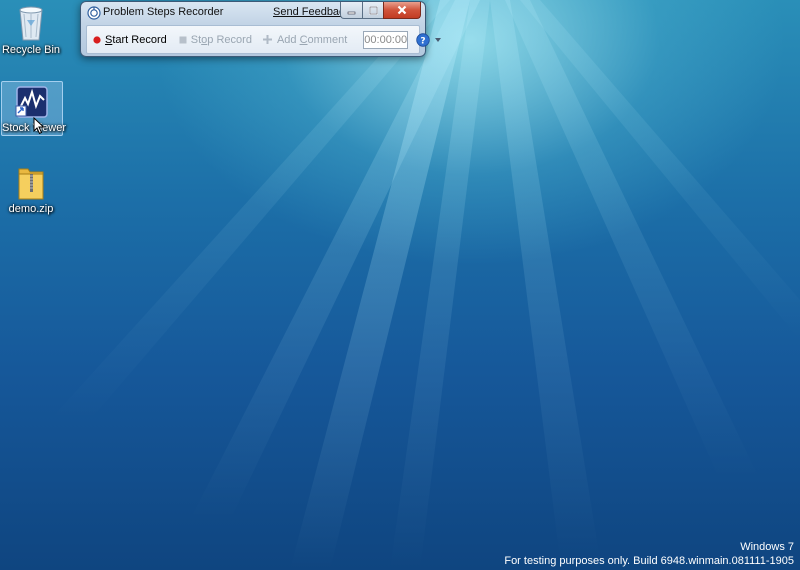 This screenshot has width=800, height=570. What do you see at coordinates (267, 39) in the screenshot?
I see `add-comment-icon` at bounding box center [267, 39].